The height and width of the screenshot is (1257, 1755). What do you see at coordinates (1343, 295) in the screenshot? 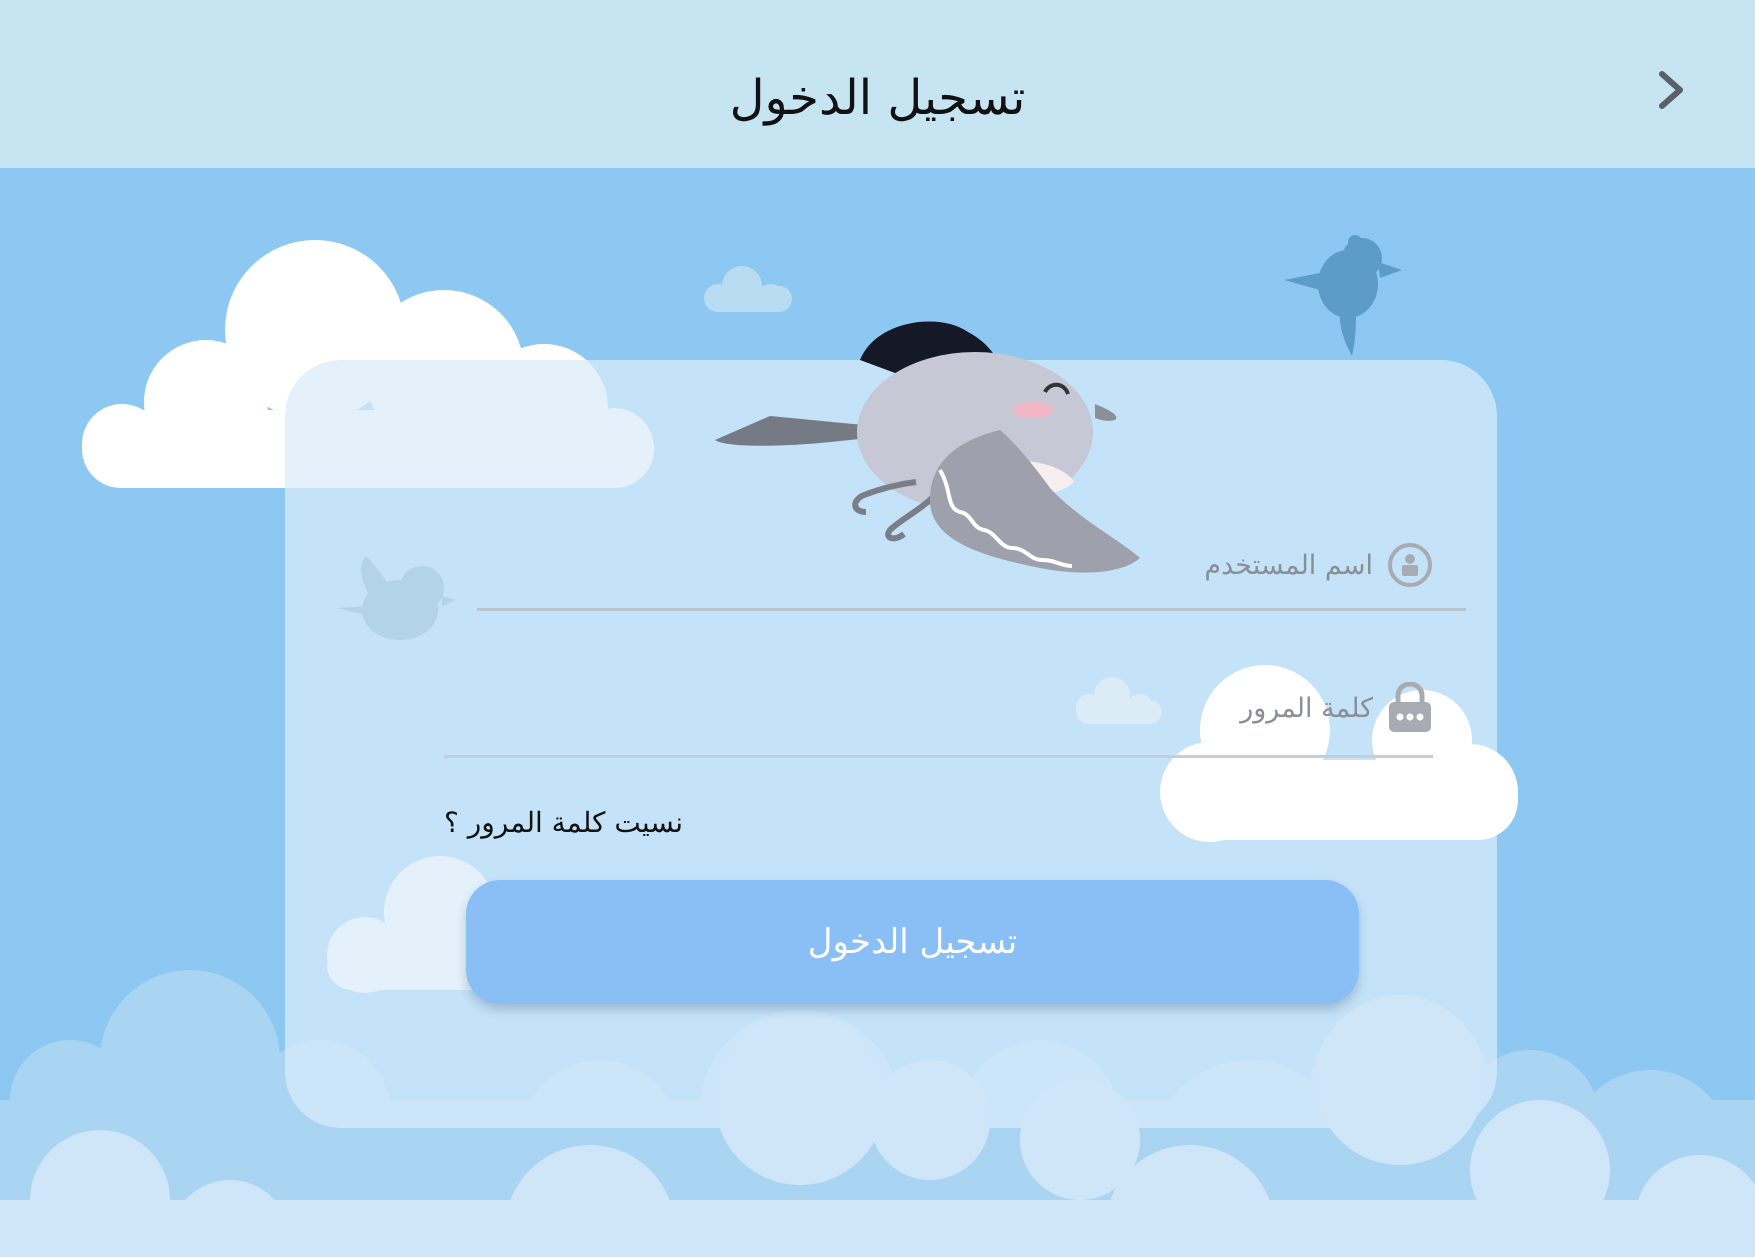
I see `bird-silhouette-icon` at bounding box center [1343, 295].